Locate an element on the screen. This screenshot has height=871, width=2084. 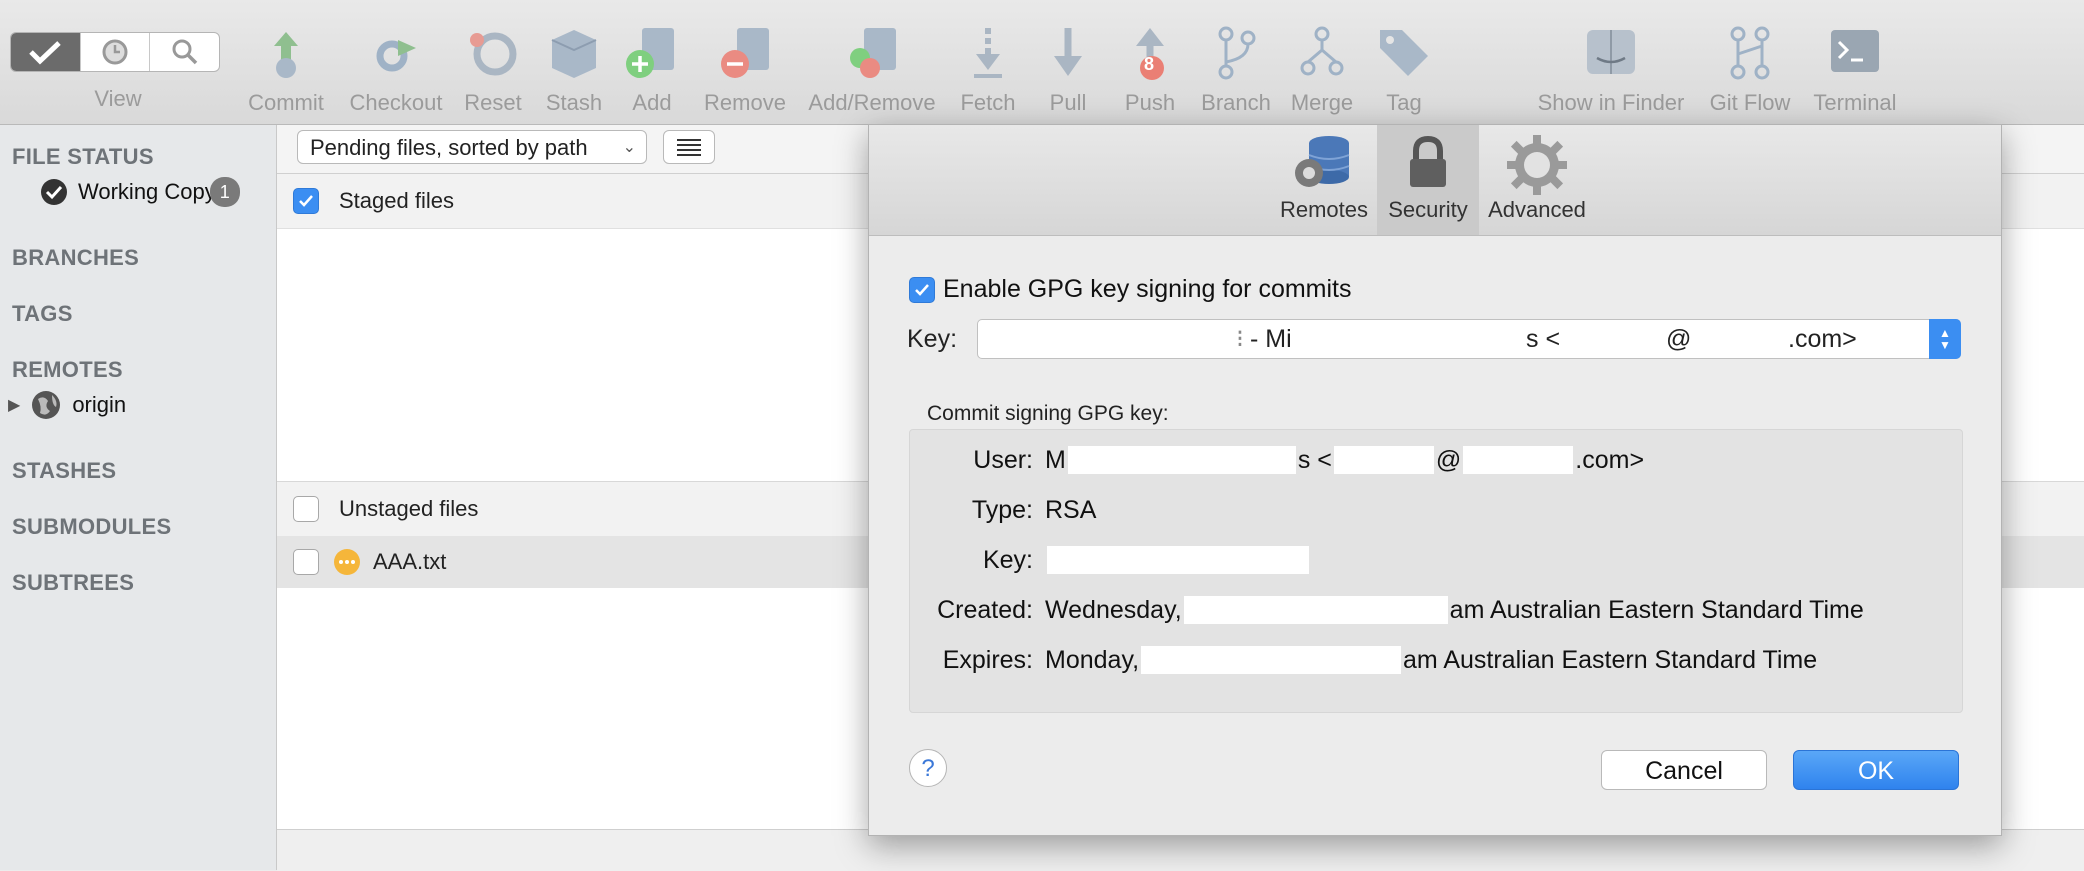
commit-button: Commit is located at coordinates (286, 70).